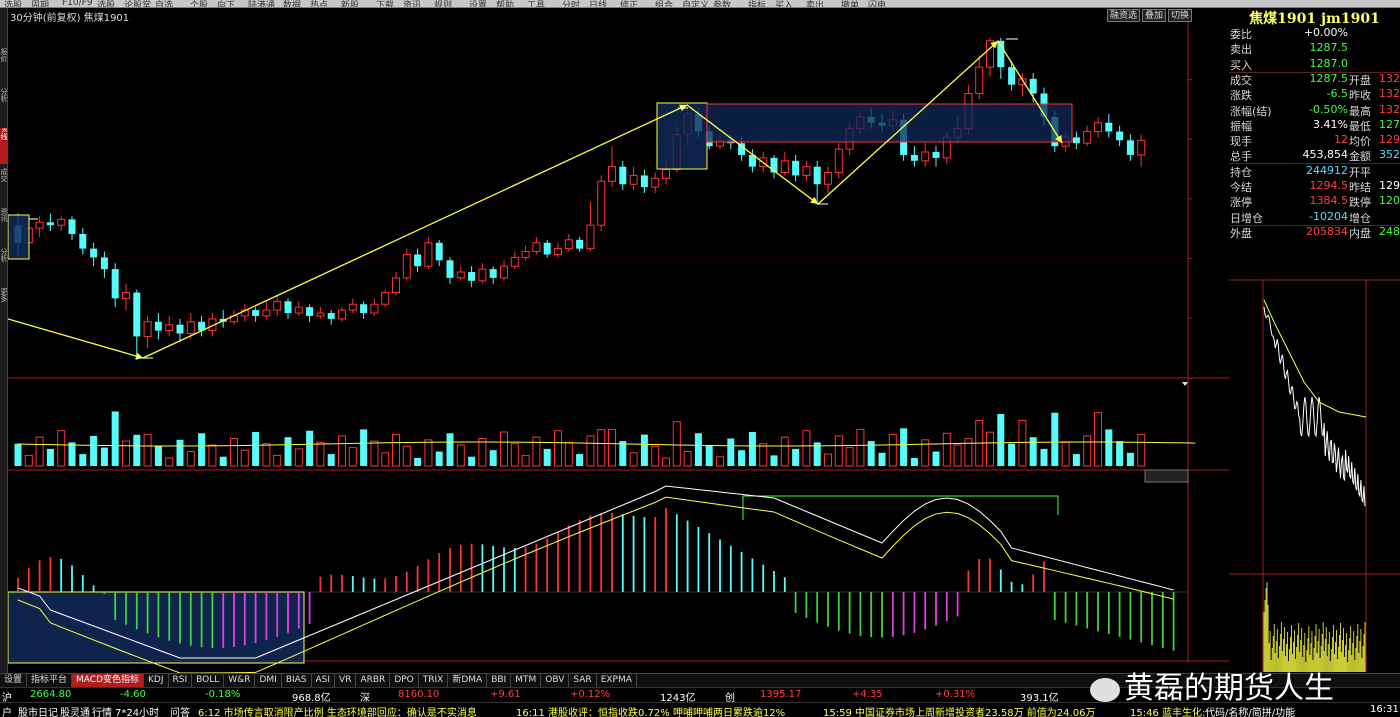  Describe the element at coordinates (695, 3) in the screenshot. I see `toolbar-item: 自定义` at that location.